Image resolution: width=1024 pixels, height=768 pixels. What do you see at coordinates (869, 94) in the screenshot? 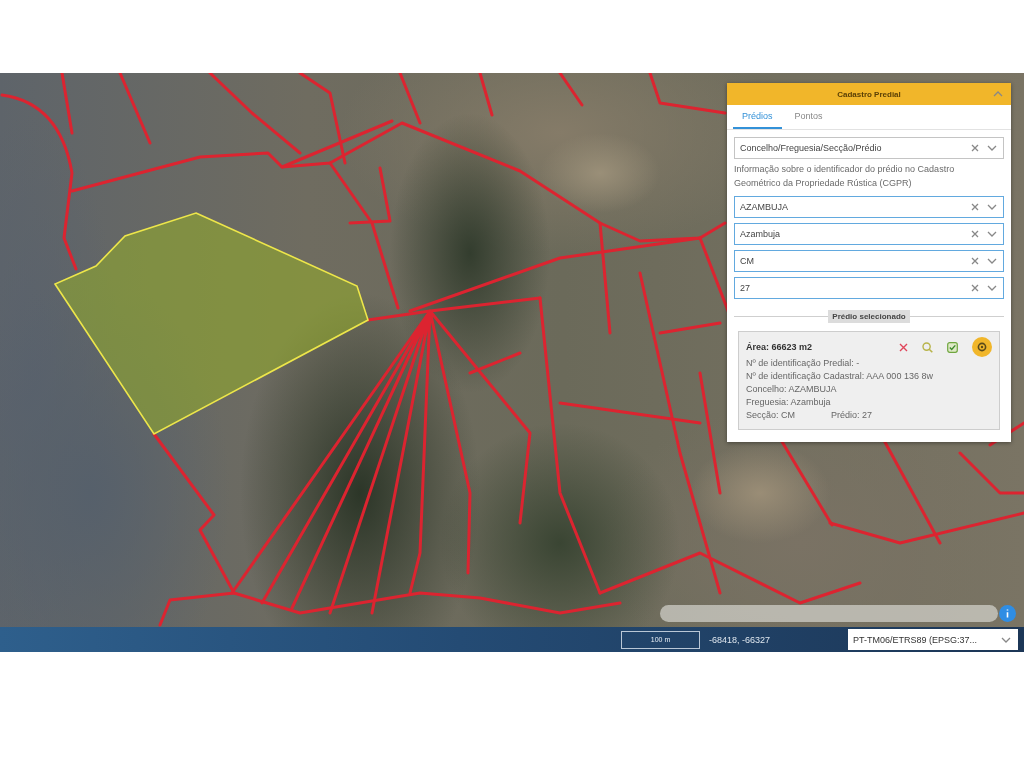
I see `panel-title: Cadastro Predial` at bounding box center [869, 94].